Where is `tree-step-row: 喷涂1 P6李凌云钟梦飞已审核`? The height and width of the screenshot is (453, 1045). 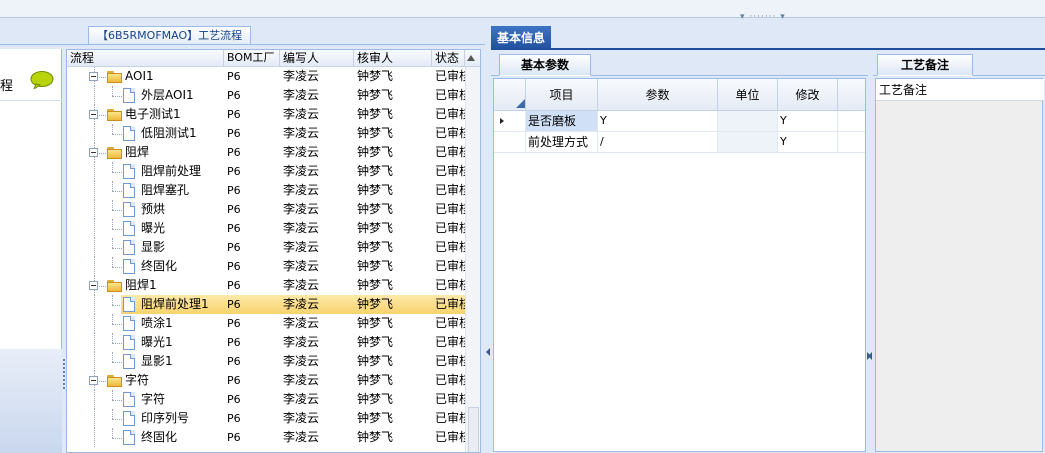
tree-step-row: 喷涂1 P6李凌云钟梦飞已审核 is located at coordinates (266, 323).